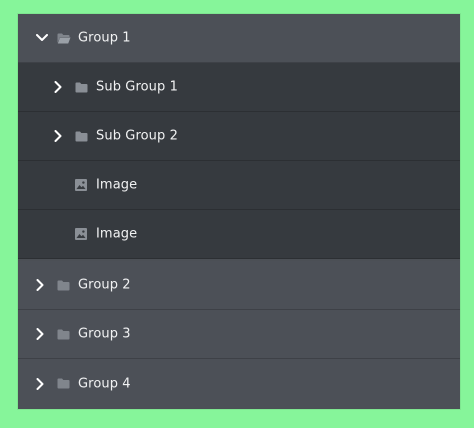 This screenshot has width=474, height=428. I want to click on tree-row-label: Group 1, so click(104, 38).